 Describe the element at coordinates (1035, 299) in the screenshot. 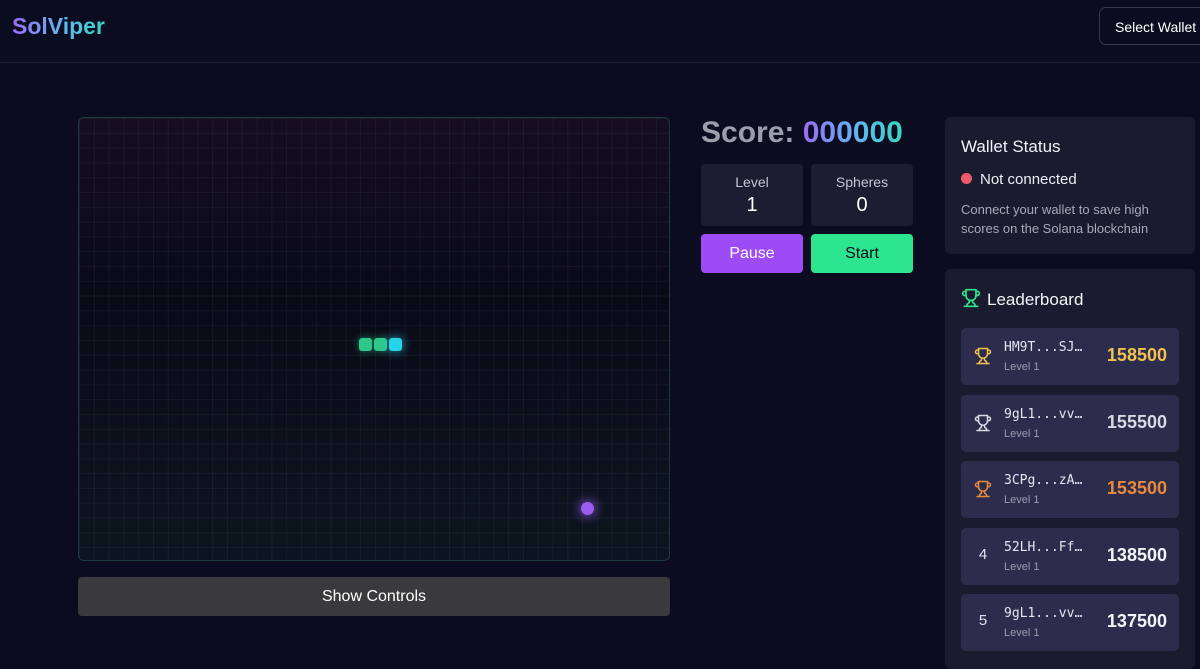

I see `leaderboard-title: Leaderboard` at that location.